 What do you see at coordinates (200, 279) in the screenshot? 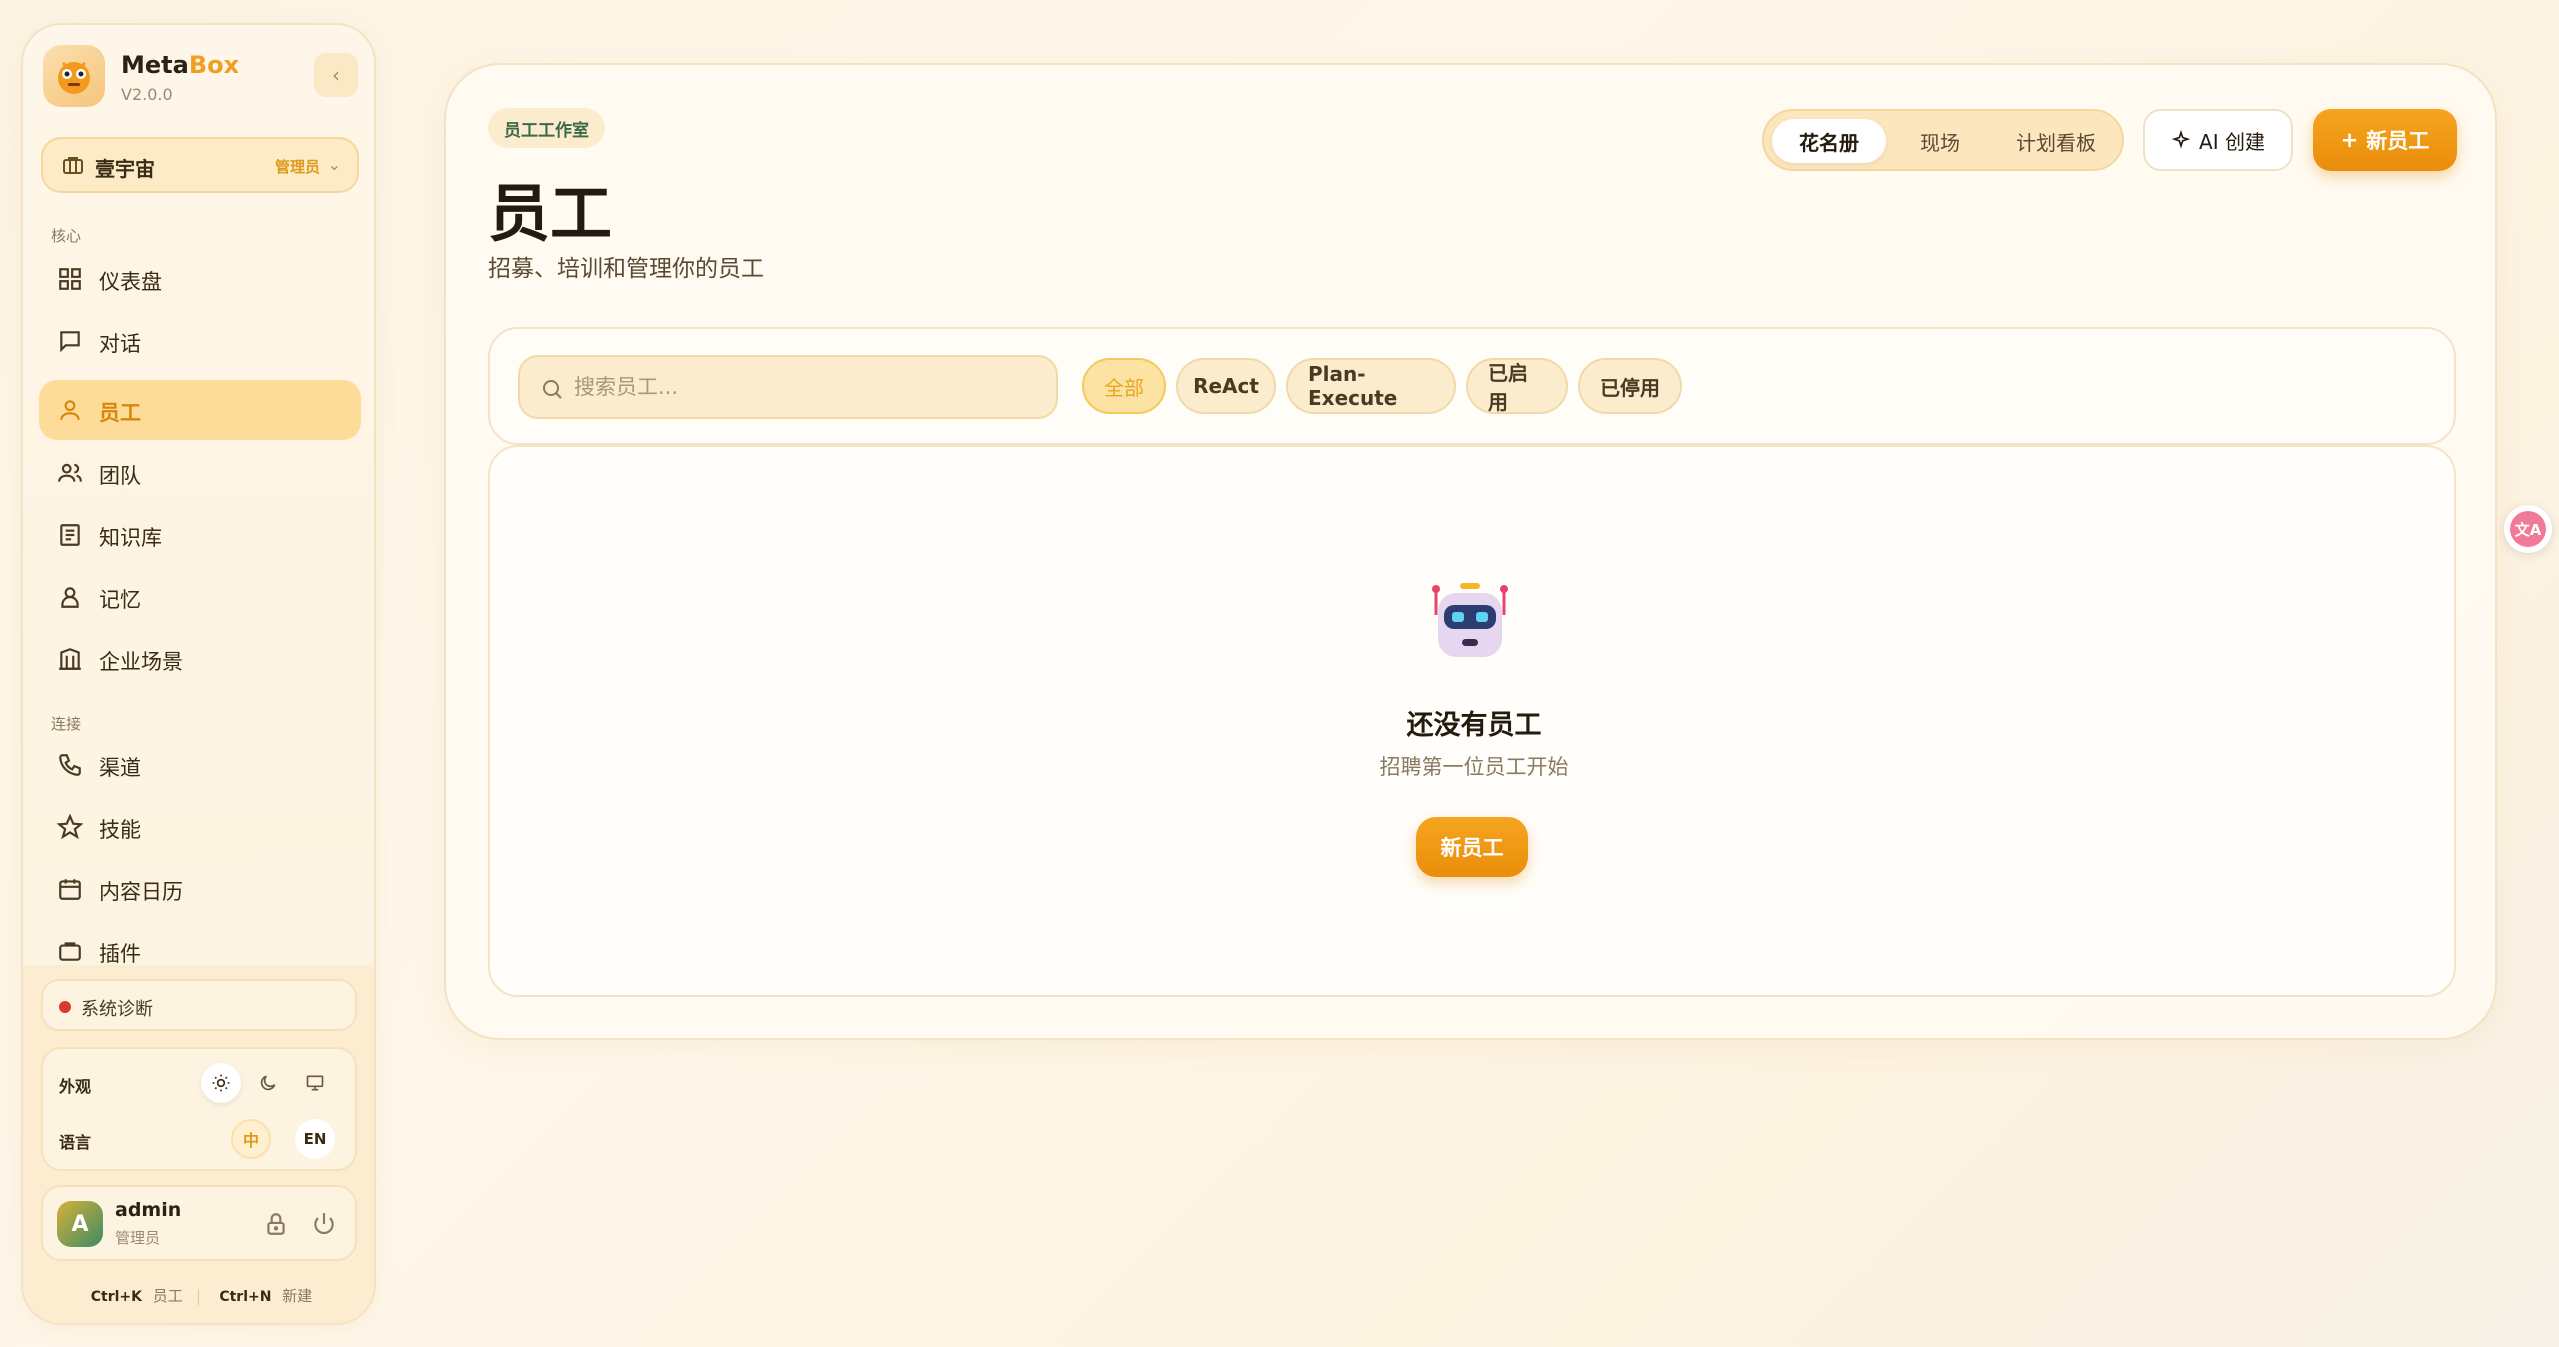
I see `sidebar-item-dashboard: 仪表盘` at bounding box center [200, 279].